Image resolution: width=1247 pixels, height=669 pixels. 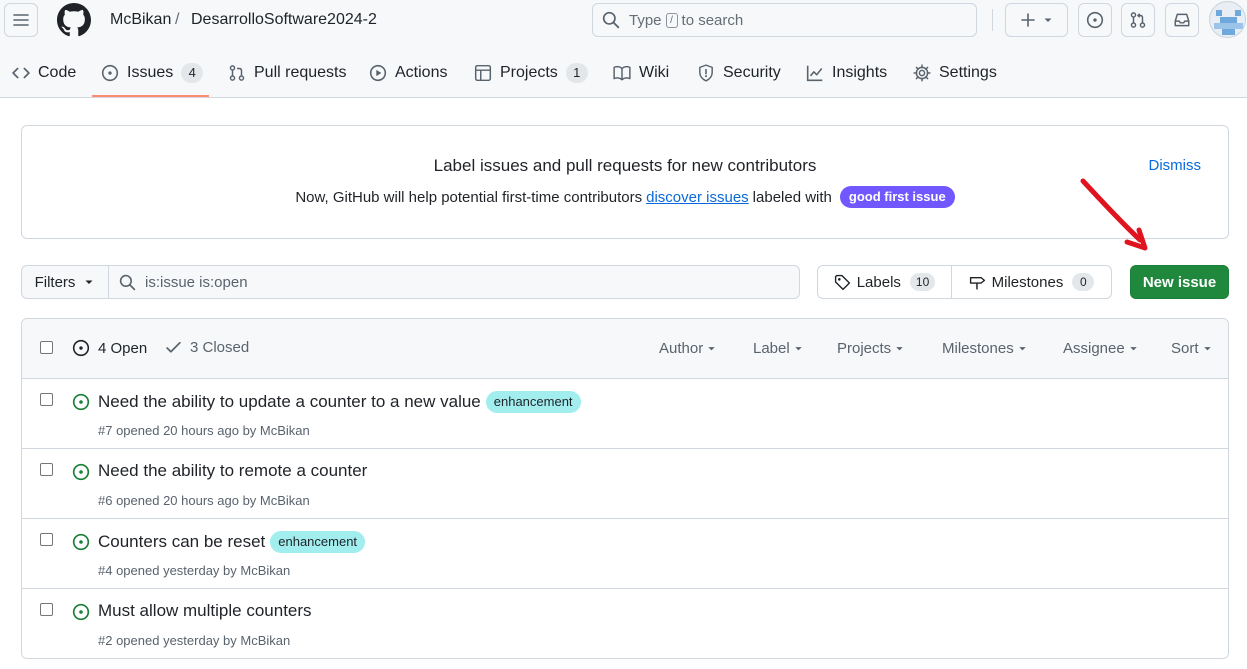 What do you see at coordinates (378, 73) in the screenshot?
I see `play-icon` at bounding box center [378, 73].